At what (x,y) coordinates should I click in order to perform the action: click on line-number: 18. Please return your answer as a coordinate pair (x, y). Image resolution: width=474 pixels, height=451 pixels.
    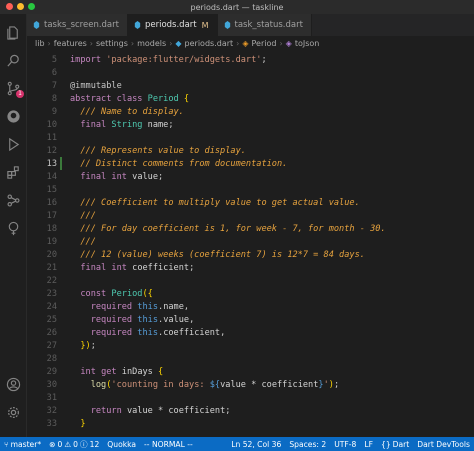
    Looking at the image, I should click on (51, 228).